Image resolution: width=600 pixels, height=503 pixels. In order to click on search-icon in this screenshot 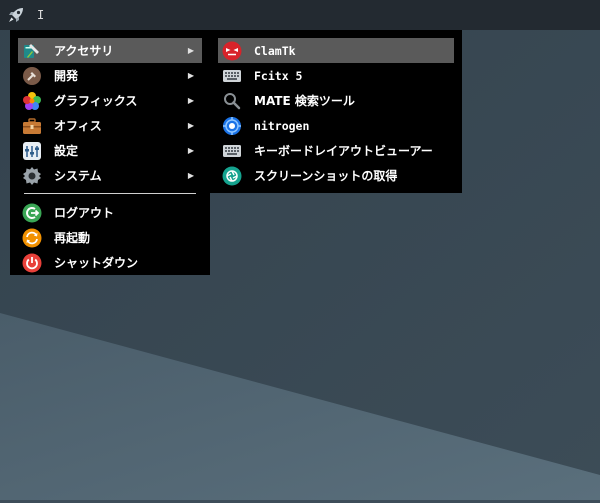, I will do `click(232, 101)`.